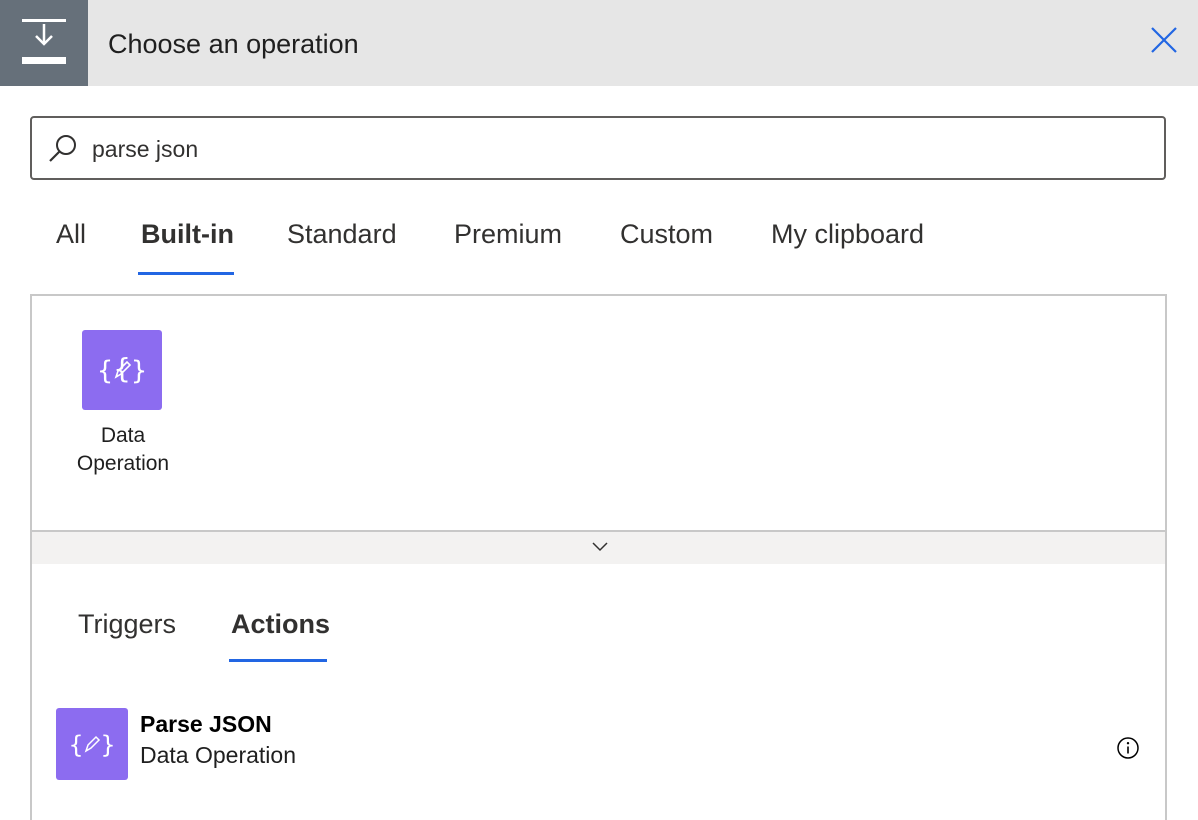 Image resolution: width=1198 pixels, height=820 pixels. What do you see at coordinates (342, 236) in the screenshot?
I see `tab-standard: Standard` at bounding box center [342, 236].